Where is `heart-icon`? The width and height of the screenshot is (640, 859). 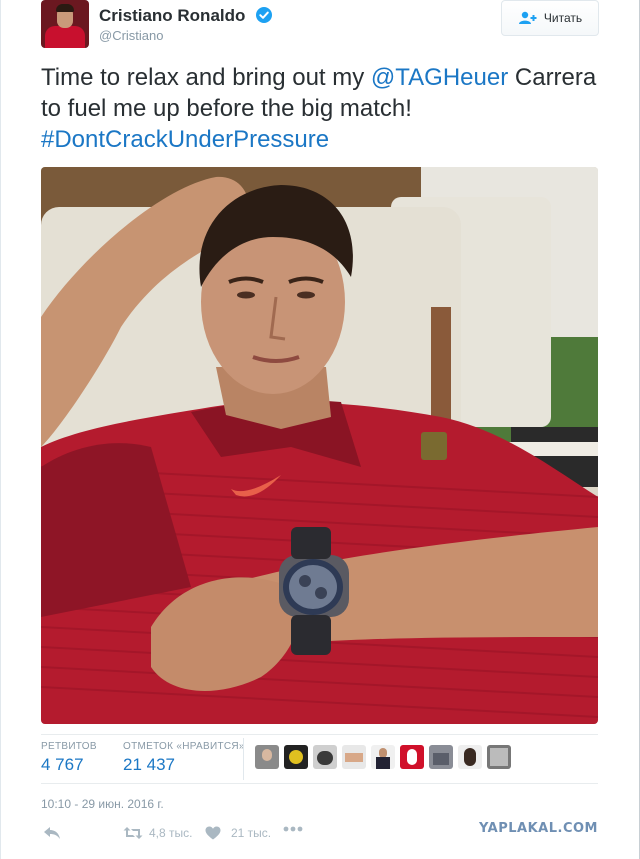
heart-icon is located at coordinates (213, 833).